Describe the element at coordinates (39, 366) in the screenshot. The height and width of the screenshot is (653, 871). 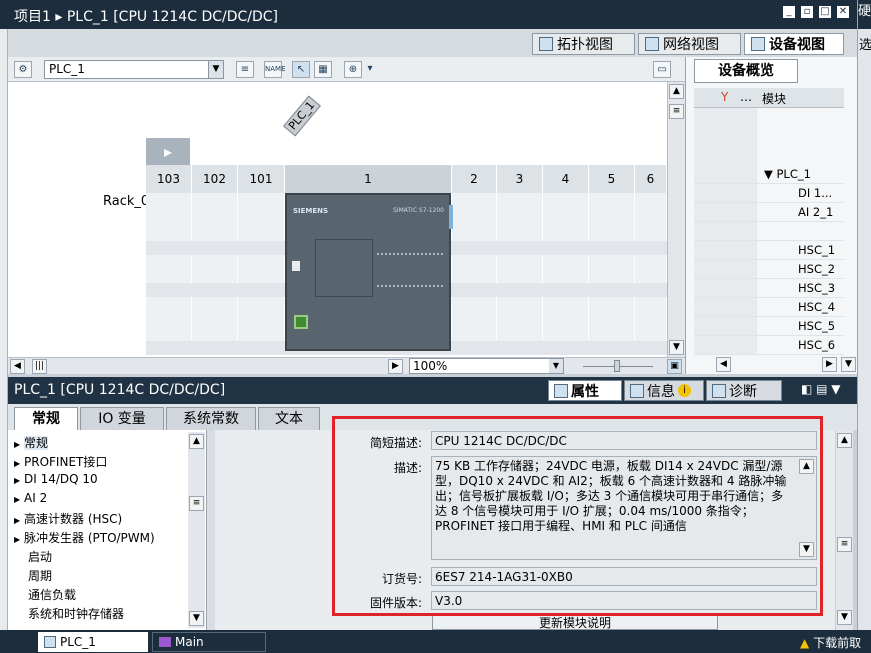
I see `scroll-thumb: |||` at that location.